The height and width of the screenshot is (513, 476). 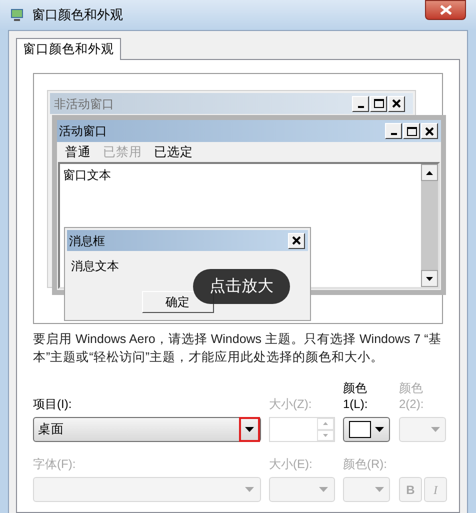 I want to click on color-picker-button, so click(x=366, y=429).